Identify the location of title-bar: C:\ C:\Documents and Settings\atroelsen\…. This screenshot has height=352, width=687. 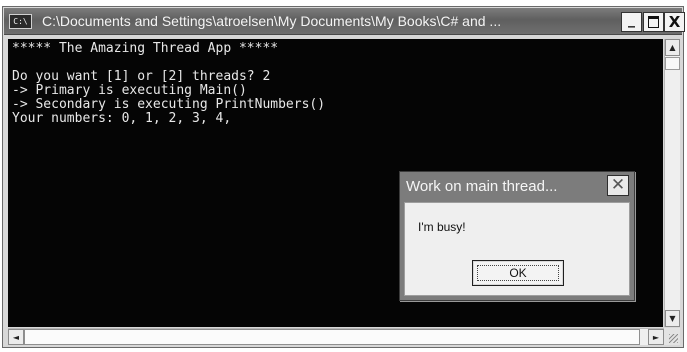
(344, 21).